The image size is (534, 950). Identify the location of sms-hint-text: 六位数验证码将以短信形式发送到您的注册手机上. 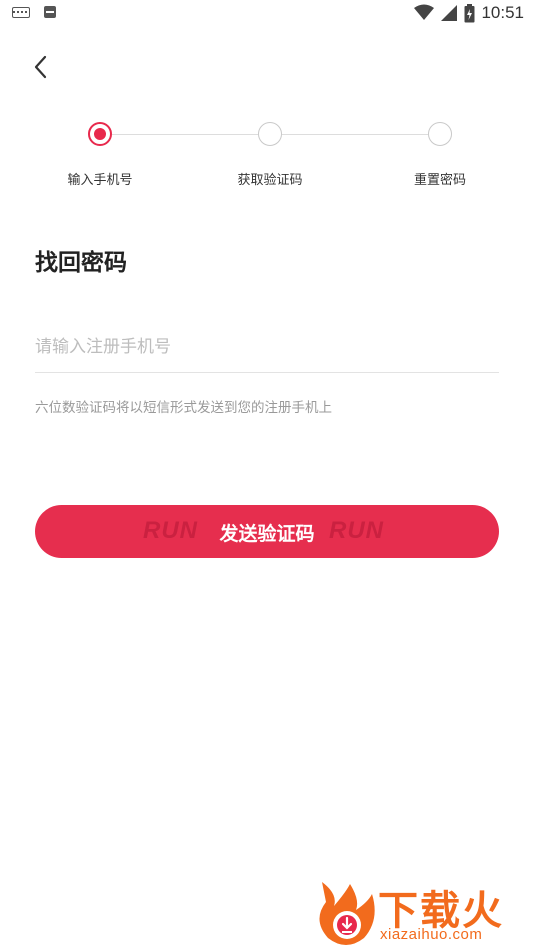
(183, 408).